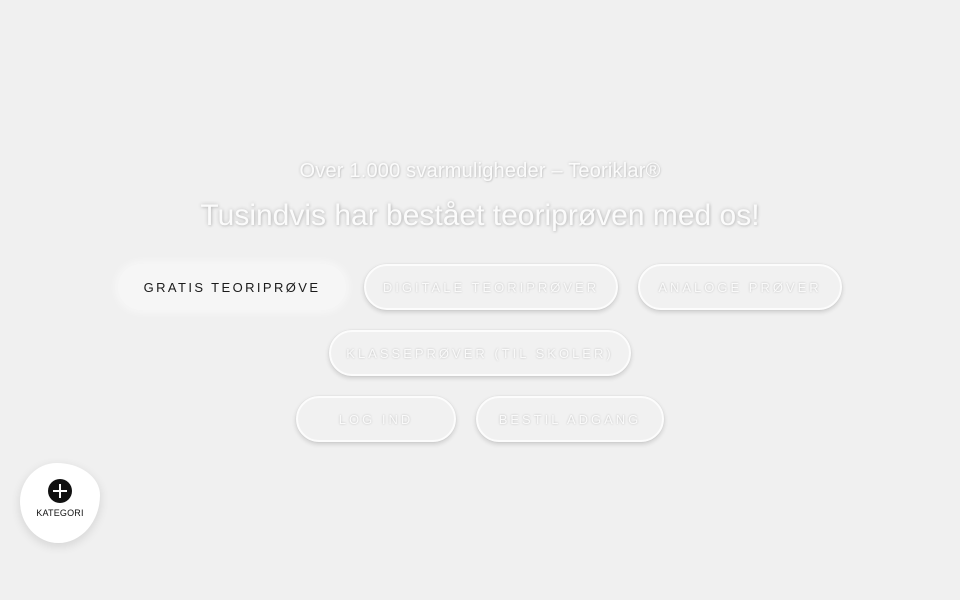  What do you see at coordinates (480, 353) in the screenshot?
I see `class-tests-button: KLASSEPRØVER (TIL SKOLER)` at bounding box center [480, 353].